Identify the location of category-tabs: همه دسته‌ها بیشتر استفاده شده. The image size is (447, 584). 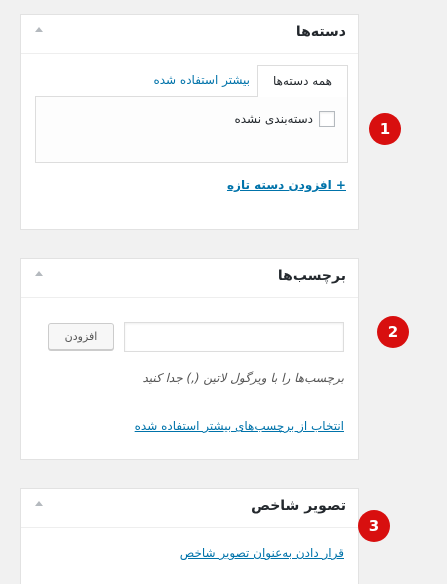
(191, 81).